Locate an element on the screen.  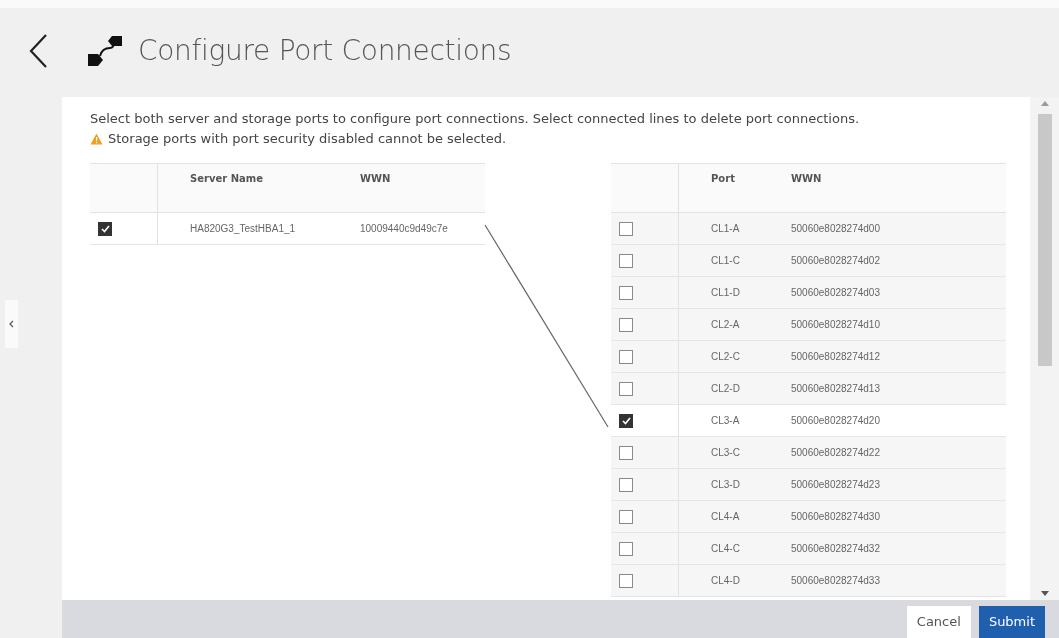
table-cell-text: 50060e8028274d02 is located at coordinates (835, 260).